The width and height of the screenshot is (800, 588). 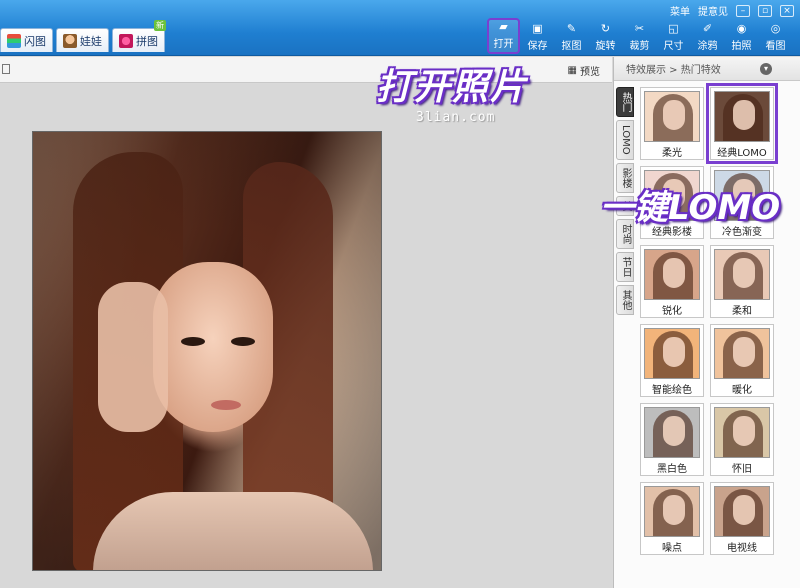 What do you see at coordinates (625, 140) in the screenshot?
I see `tab-category-lomo: LOMO` at bounding box center [625, 140].